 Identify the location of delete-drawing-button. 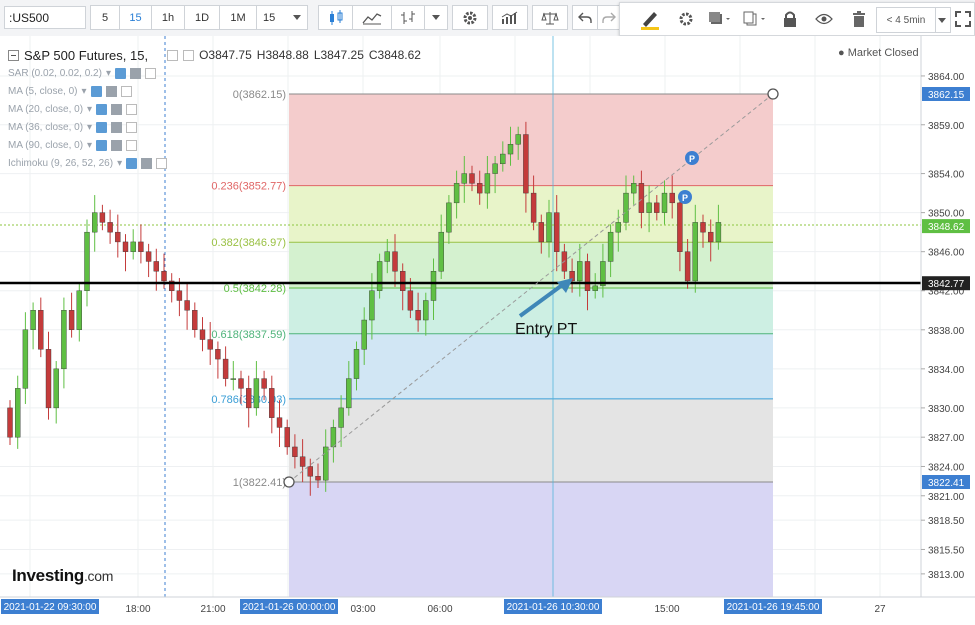
(859, 19).